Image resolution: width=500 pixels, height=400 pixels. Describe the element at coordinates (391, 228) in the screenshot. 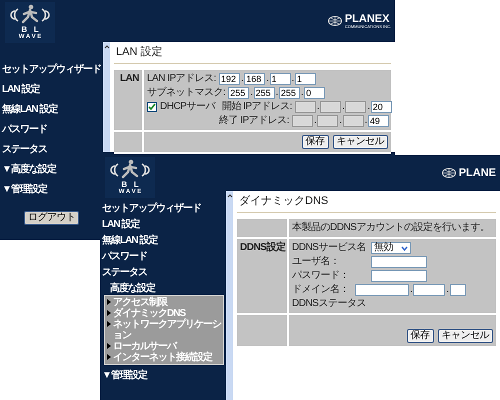

I see `form-text: 本製品のDDNSアカウントの設定を行います。` at that location.